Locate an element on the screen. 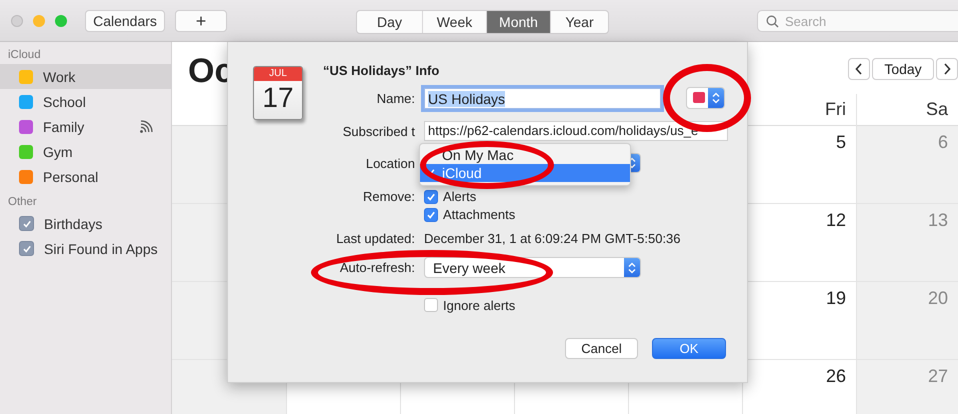 The width and height of the screenshot is (958, 414). view-tab: Month is located at coordinates (519, 22).